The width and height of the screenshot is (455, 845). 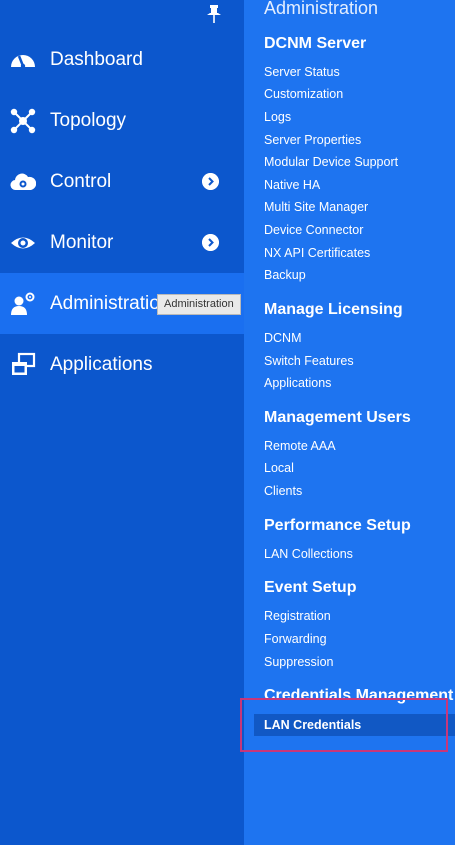 I want to click on link-local: Local, so click(x=279, y=468).